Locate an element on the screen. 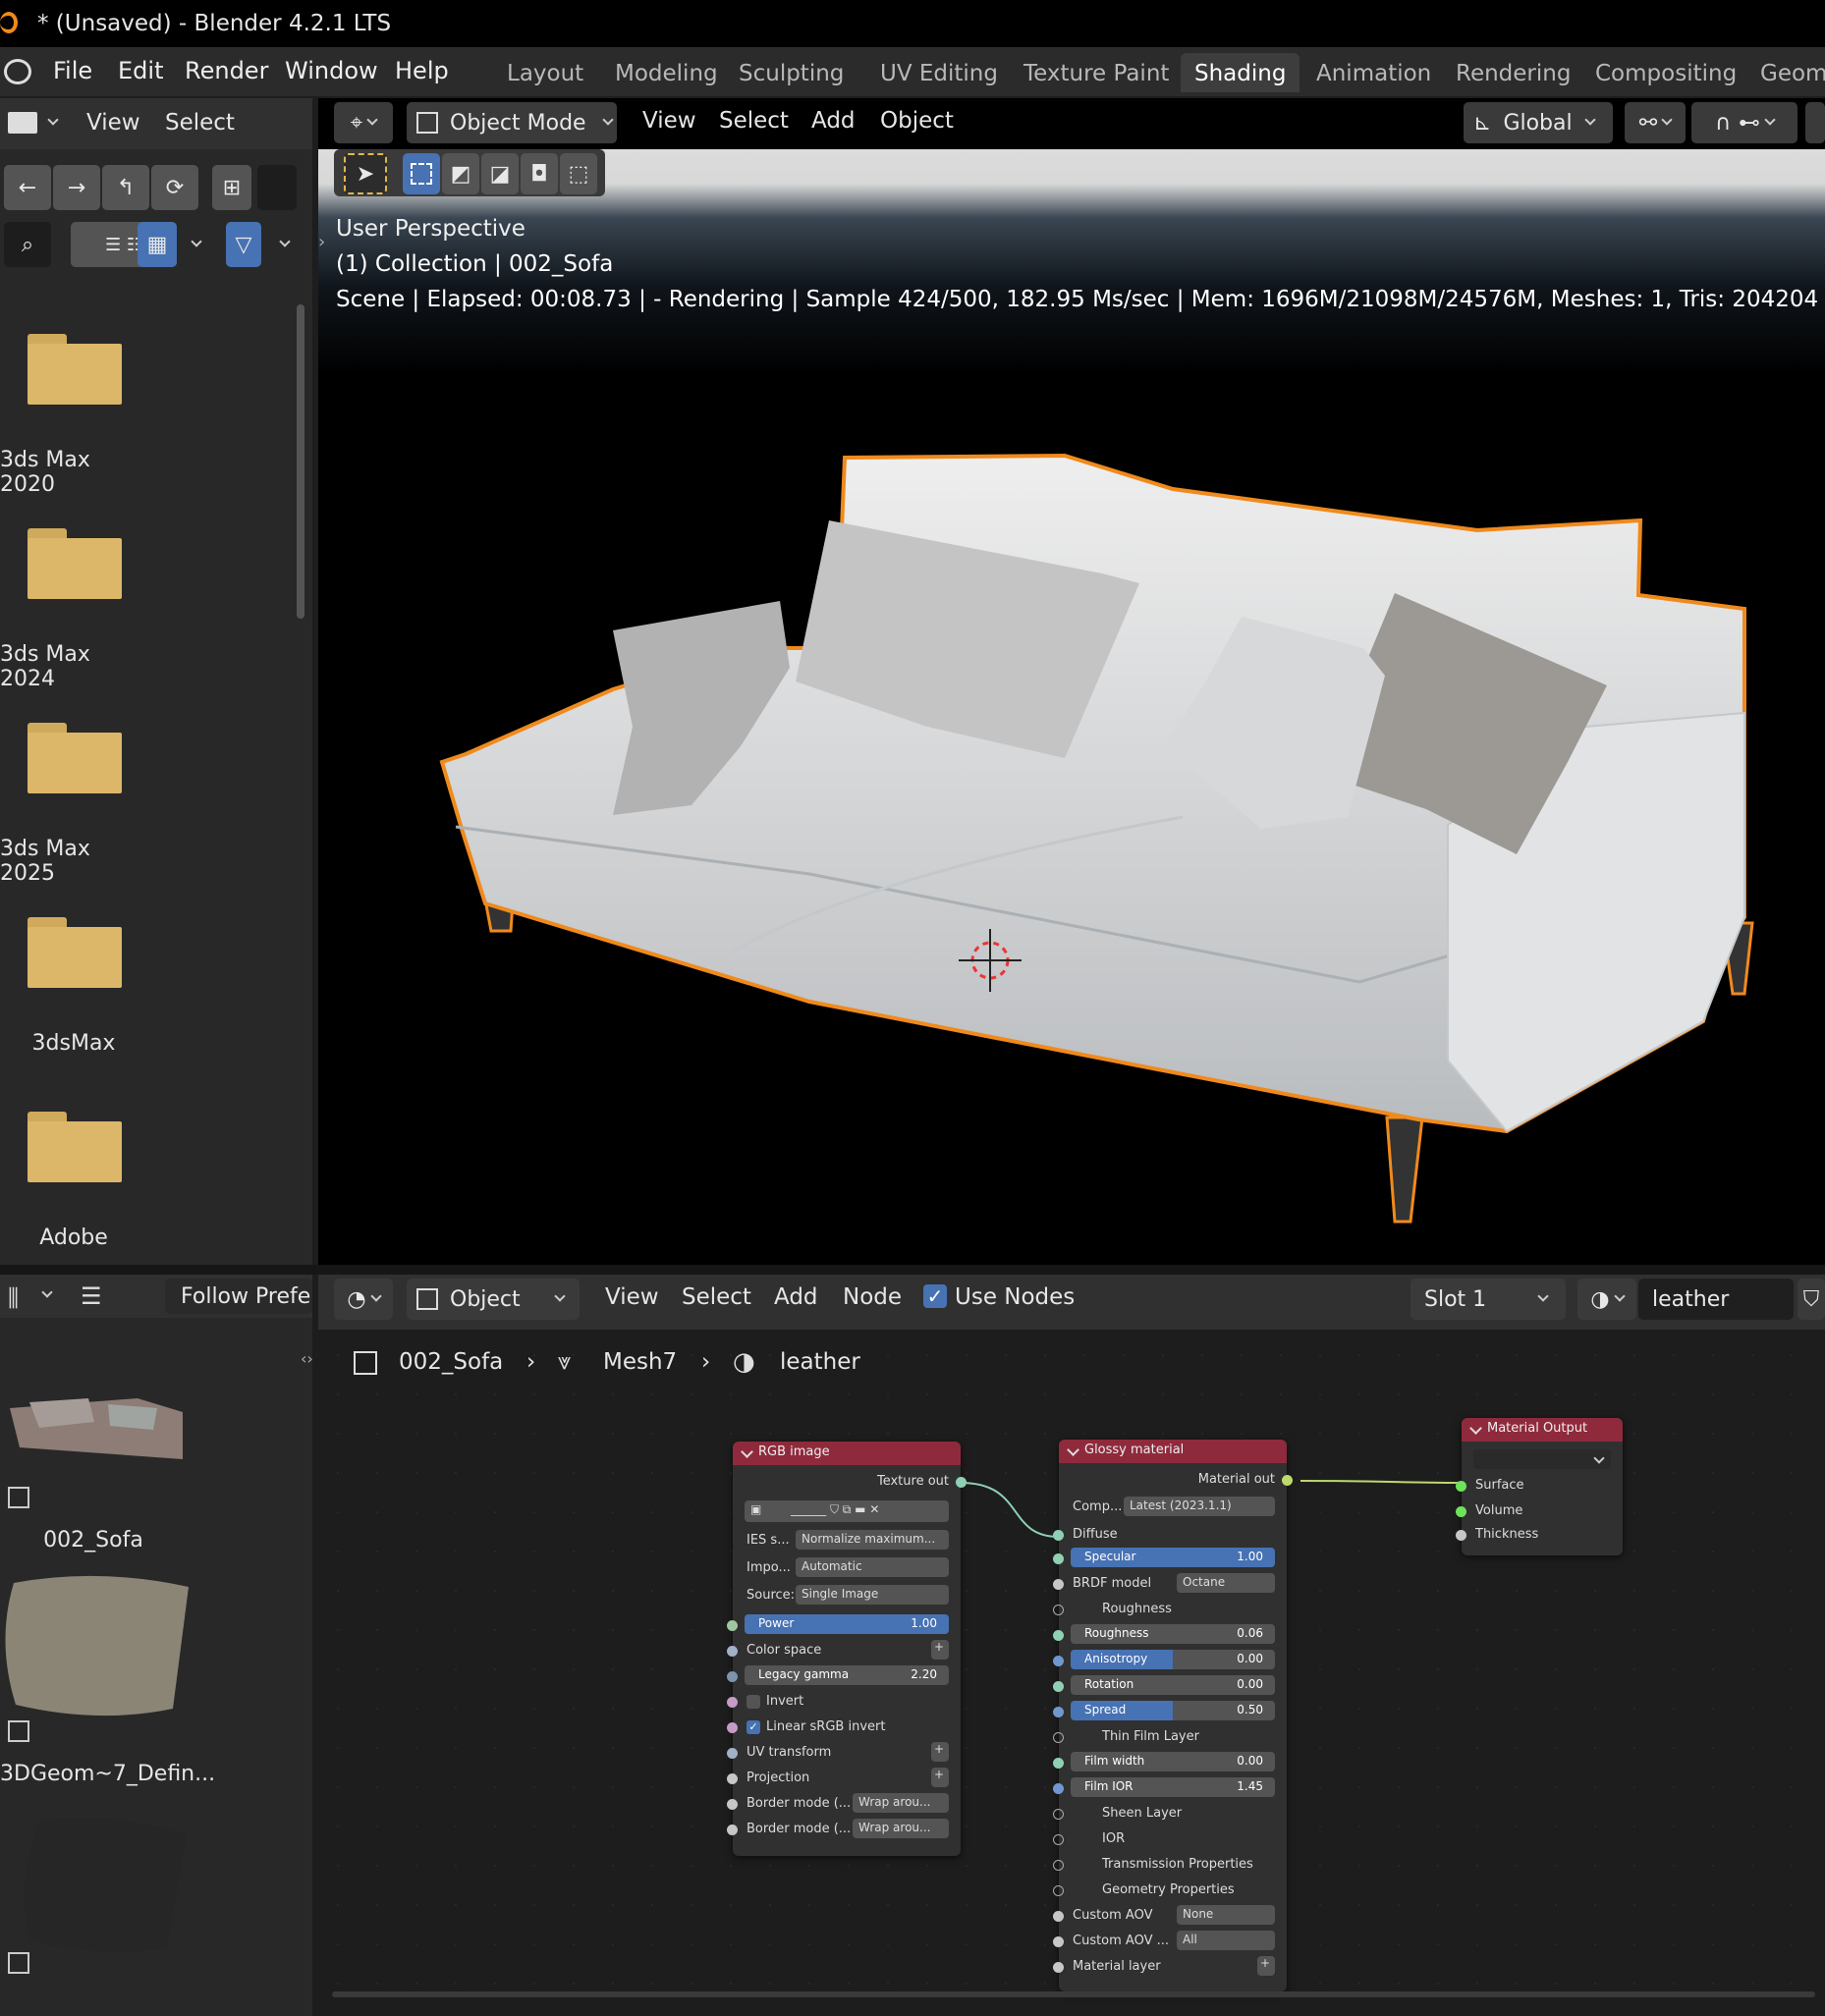  folder-label: 3ds Max 2025 is located at coordinates (73, 861).